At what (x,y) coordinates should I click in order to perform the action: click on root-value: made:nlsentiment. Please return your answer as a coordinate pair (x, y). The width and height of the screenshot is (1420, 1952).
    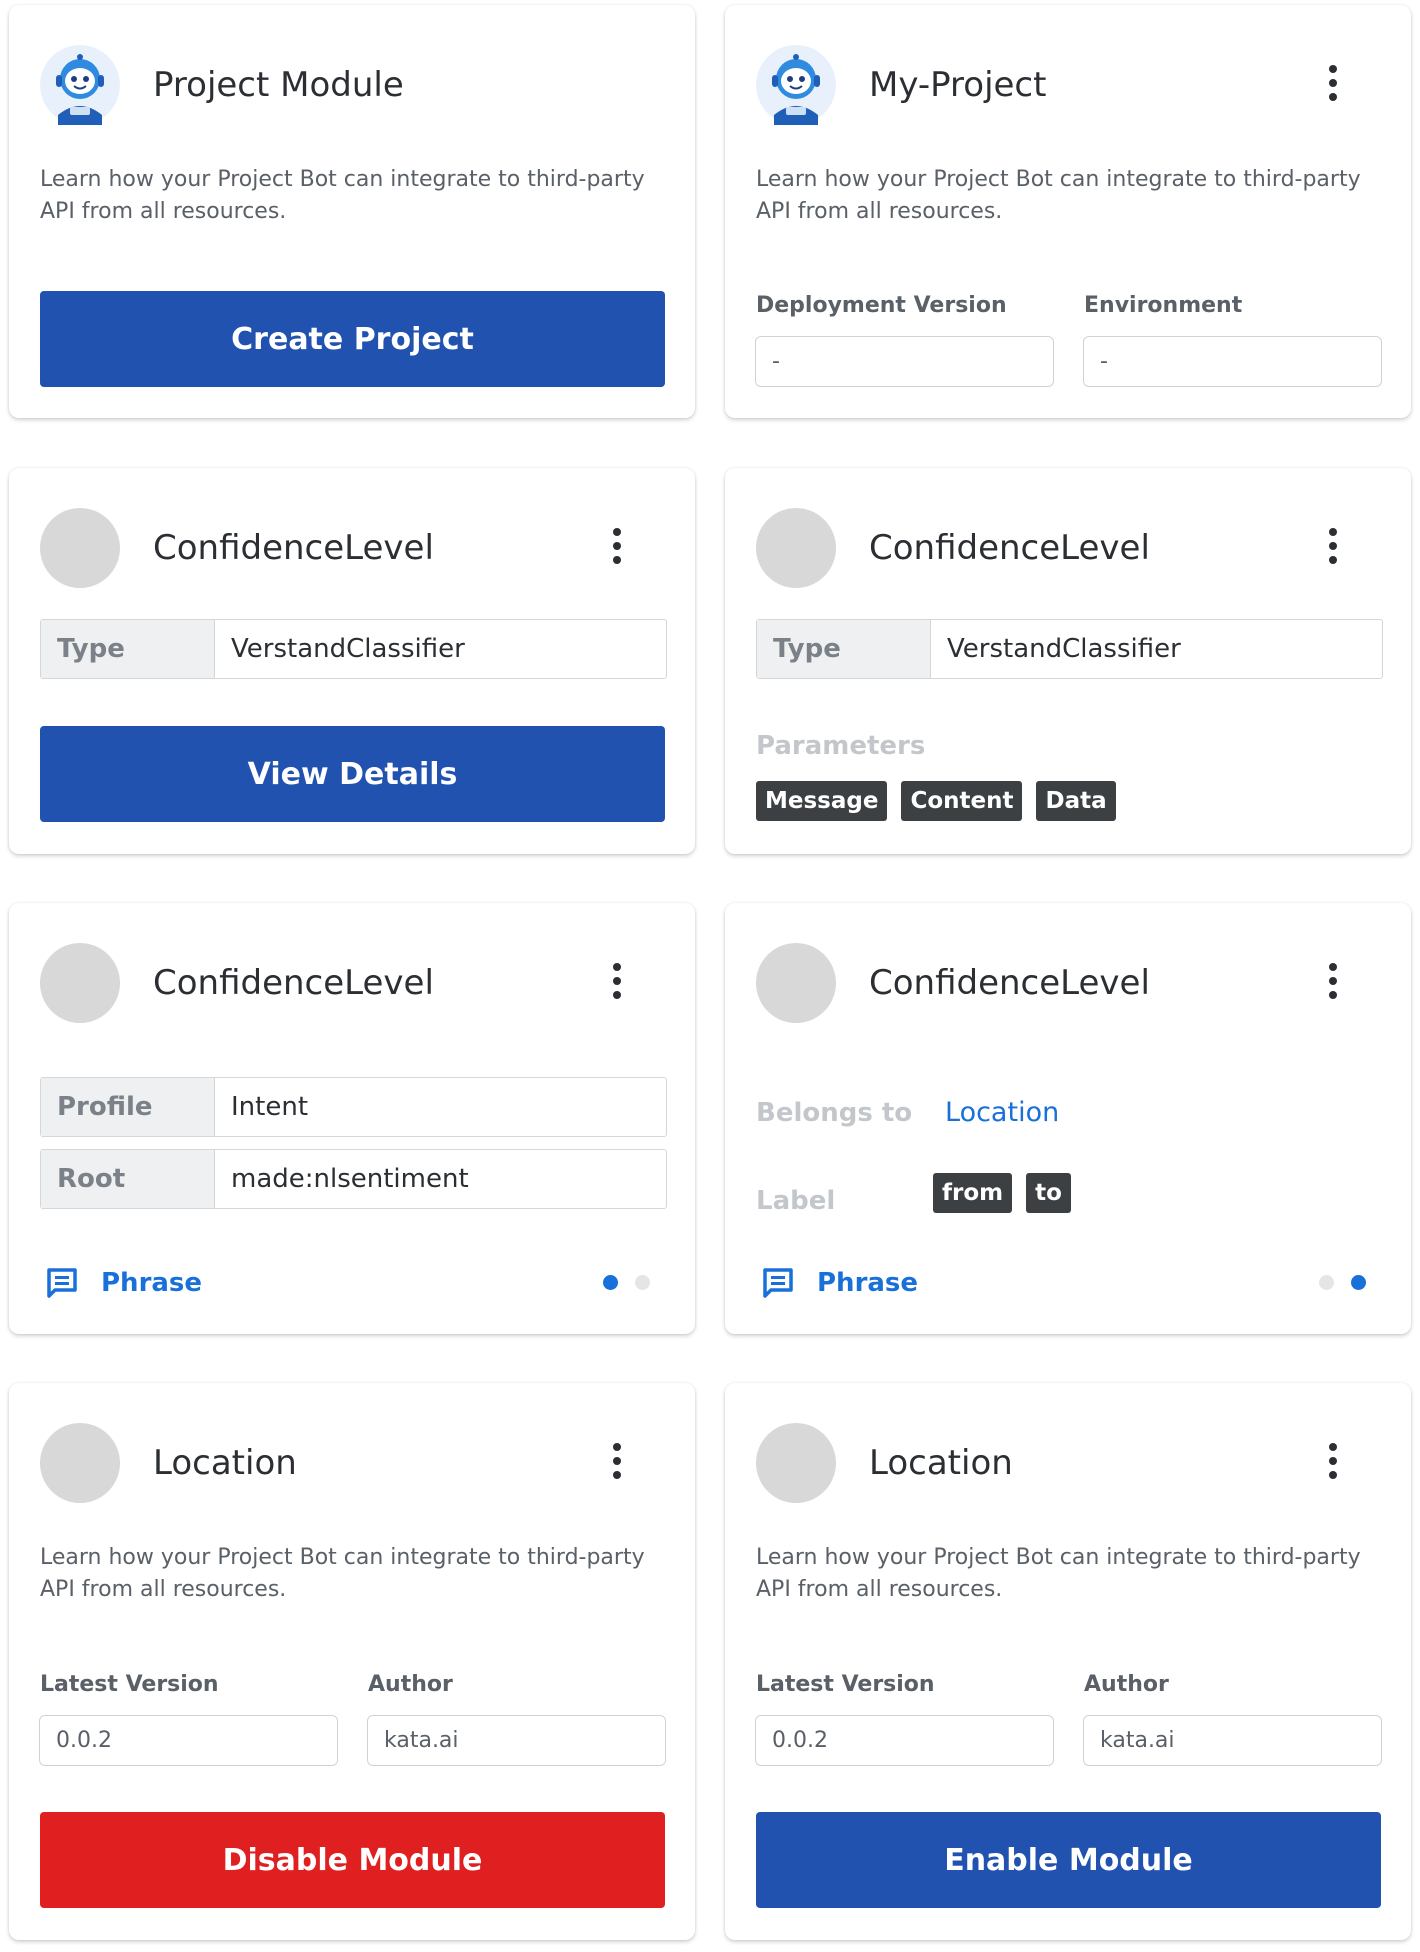
    Looking at the image, I should click on (350, 1179).